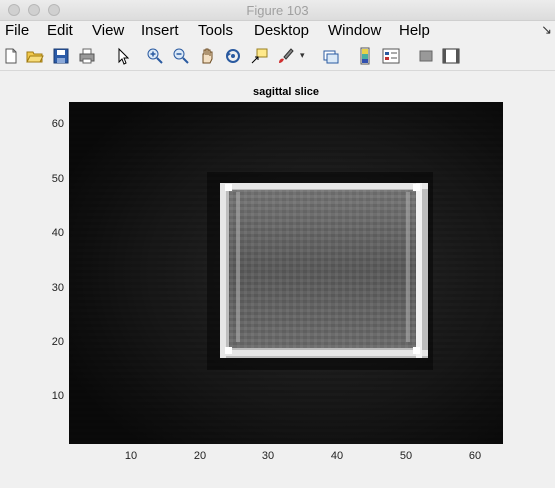 This screenshot has height=488, width=555. Describe the element at coordinates (406, 456) in the screenshot. I see `x-tick-label: 50` at that location.